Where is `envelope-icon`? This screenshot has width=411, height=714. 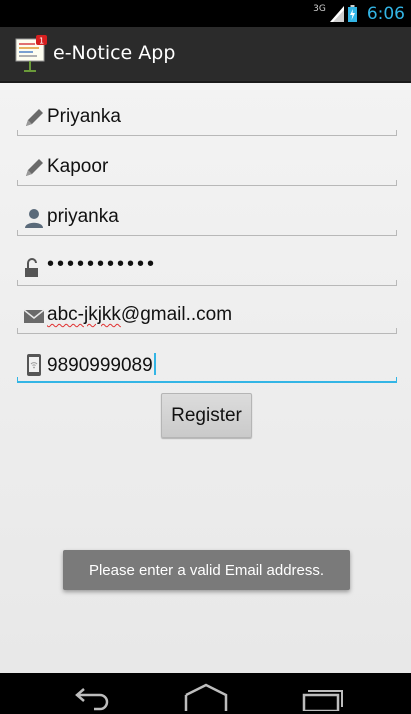
envelope-icon is located at coordinates (34, 316).